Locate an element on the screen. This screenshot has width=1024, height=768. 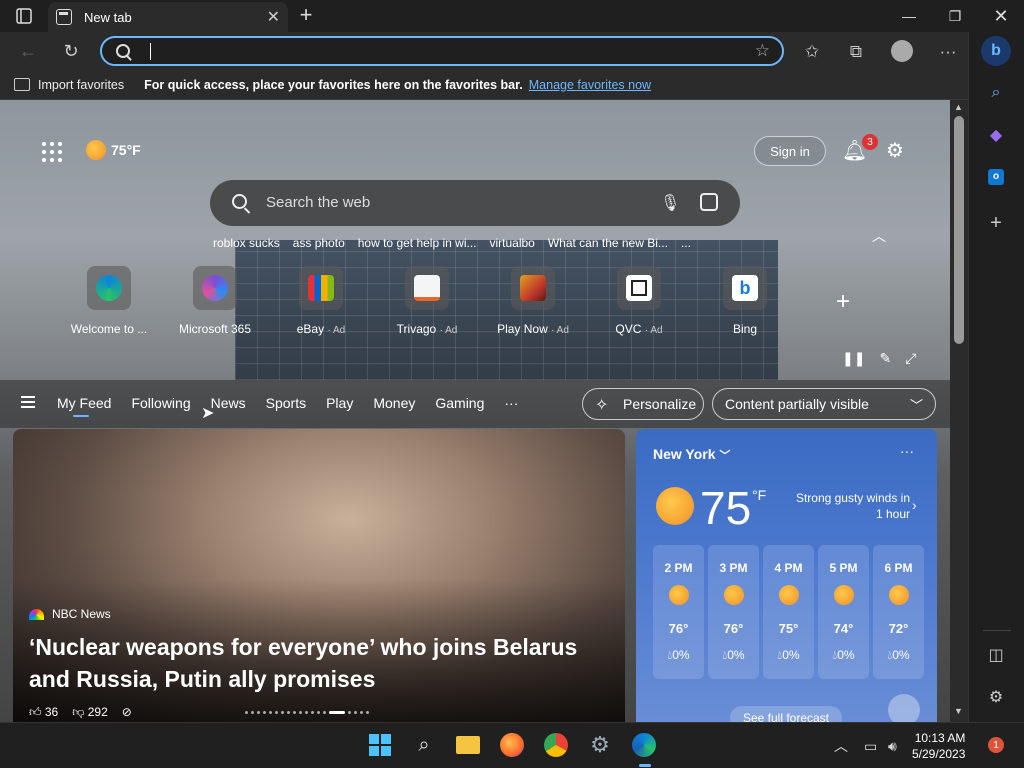
weather-assistant-icon is located at coordinates (904, 708).